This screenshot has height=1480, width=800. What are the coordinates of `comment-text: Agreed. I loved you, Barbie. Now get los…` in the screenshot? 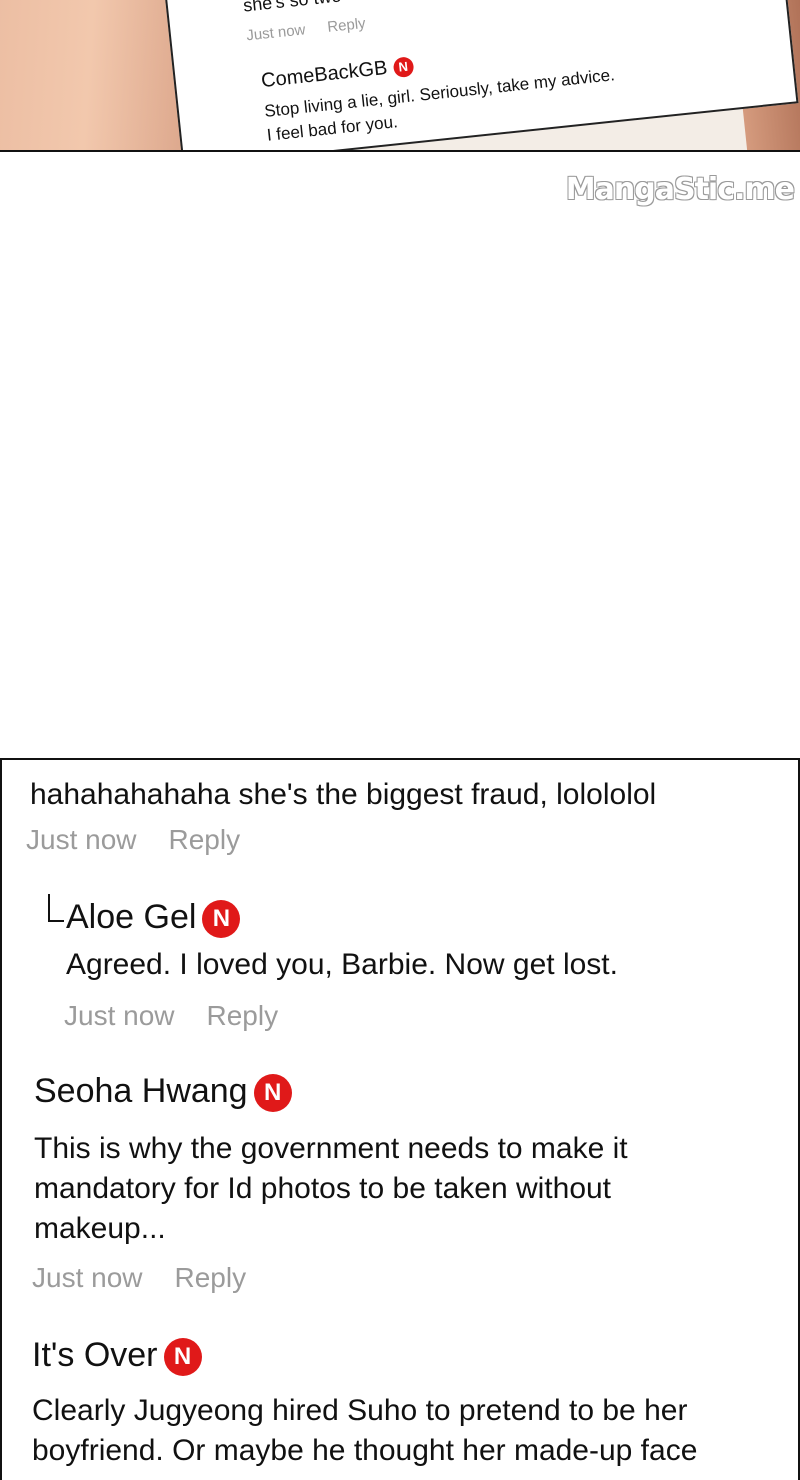 It's located at (342, 964).